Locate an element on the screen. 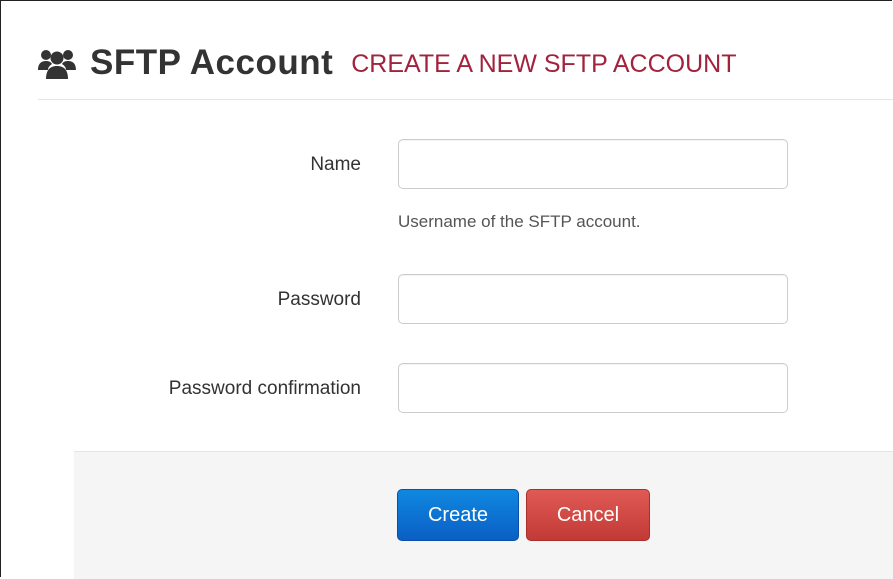 The width and height of the screenshot is (893, 579). header-divider is located at coordinates (465, 99).